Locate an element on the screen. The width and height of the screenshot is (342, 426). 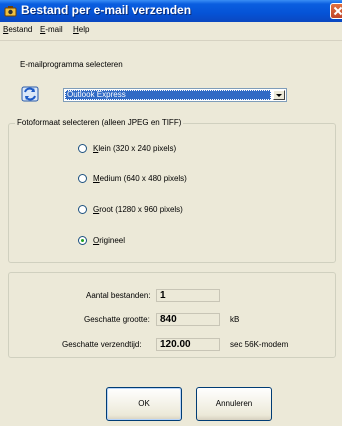
menu-help: Help is located at coordinates (81, 29).